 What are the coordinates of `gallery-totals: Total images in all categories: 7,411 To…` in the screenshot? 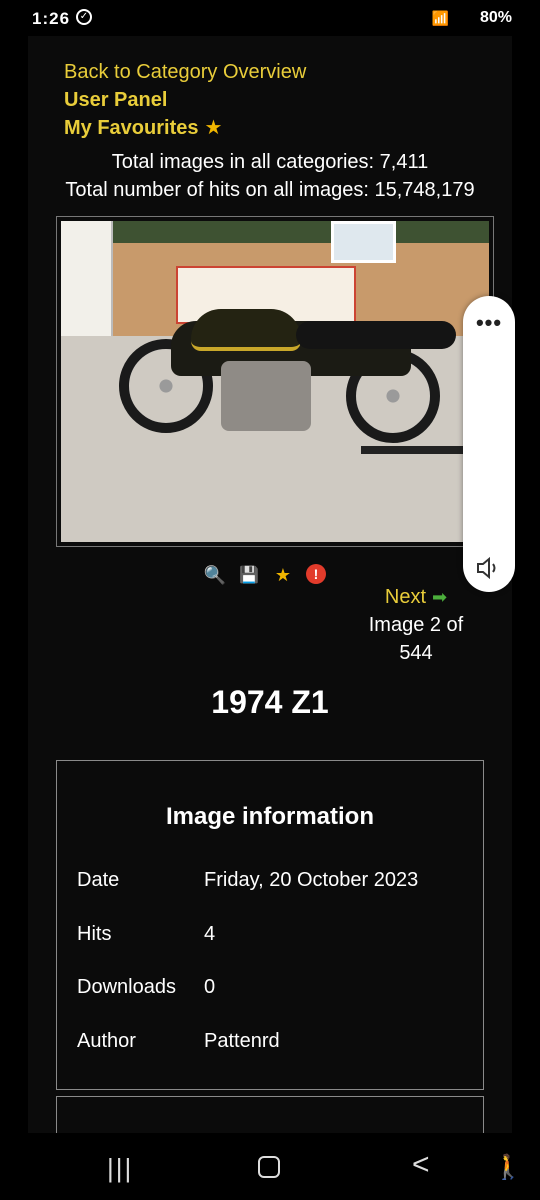 It's located at (270, 176).